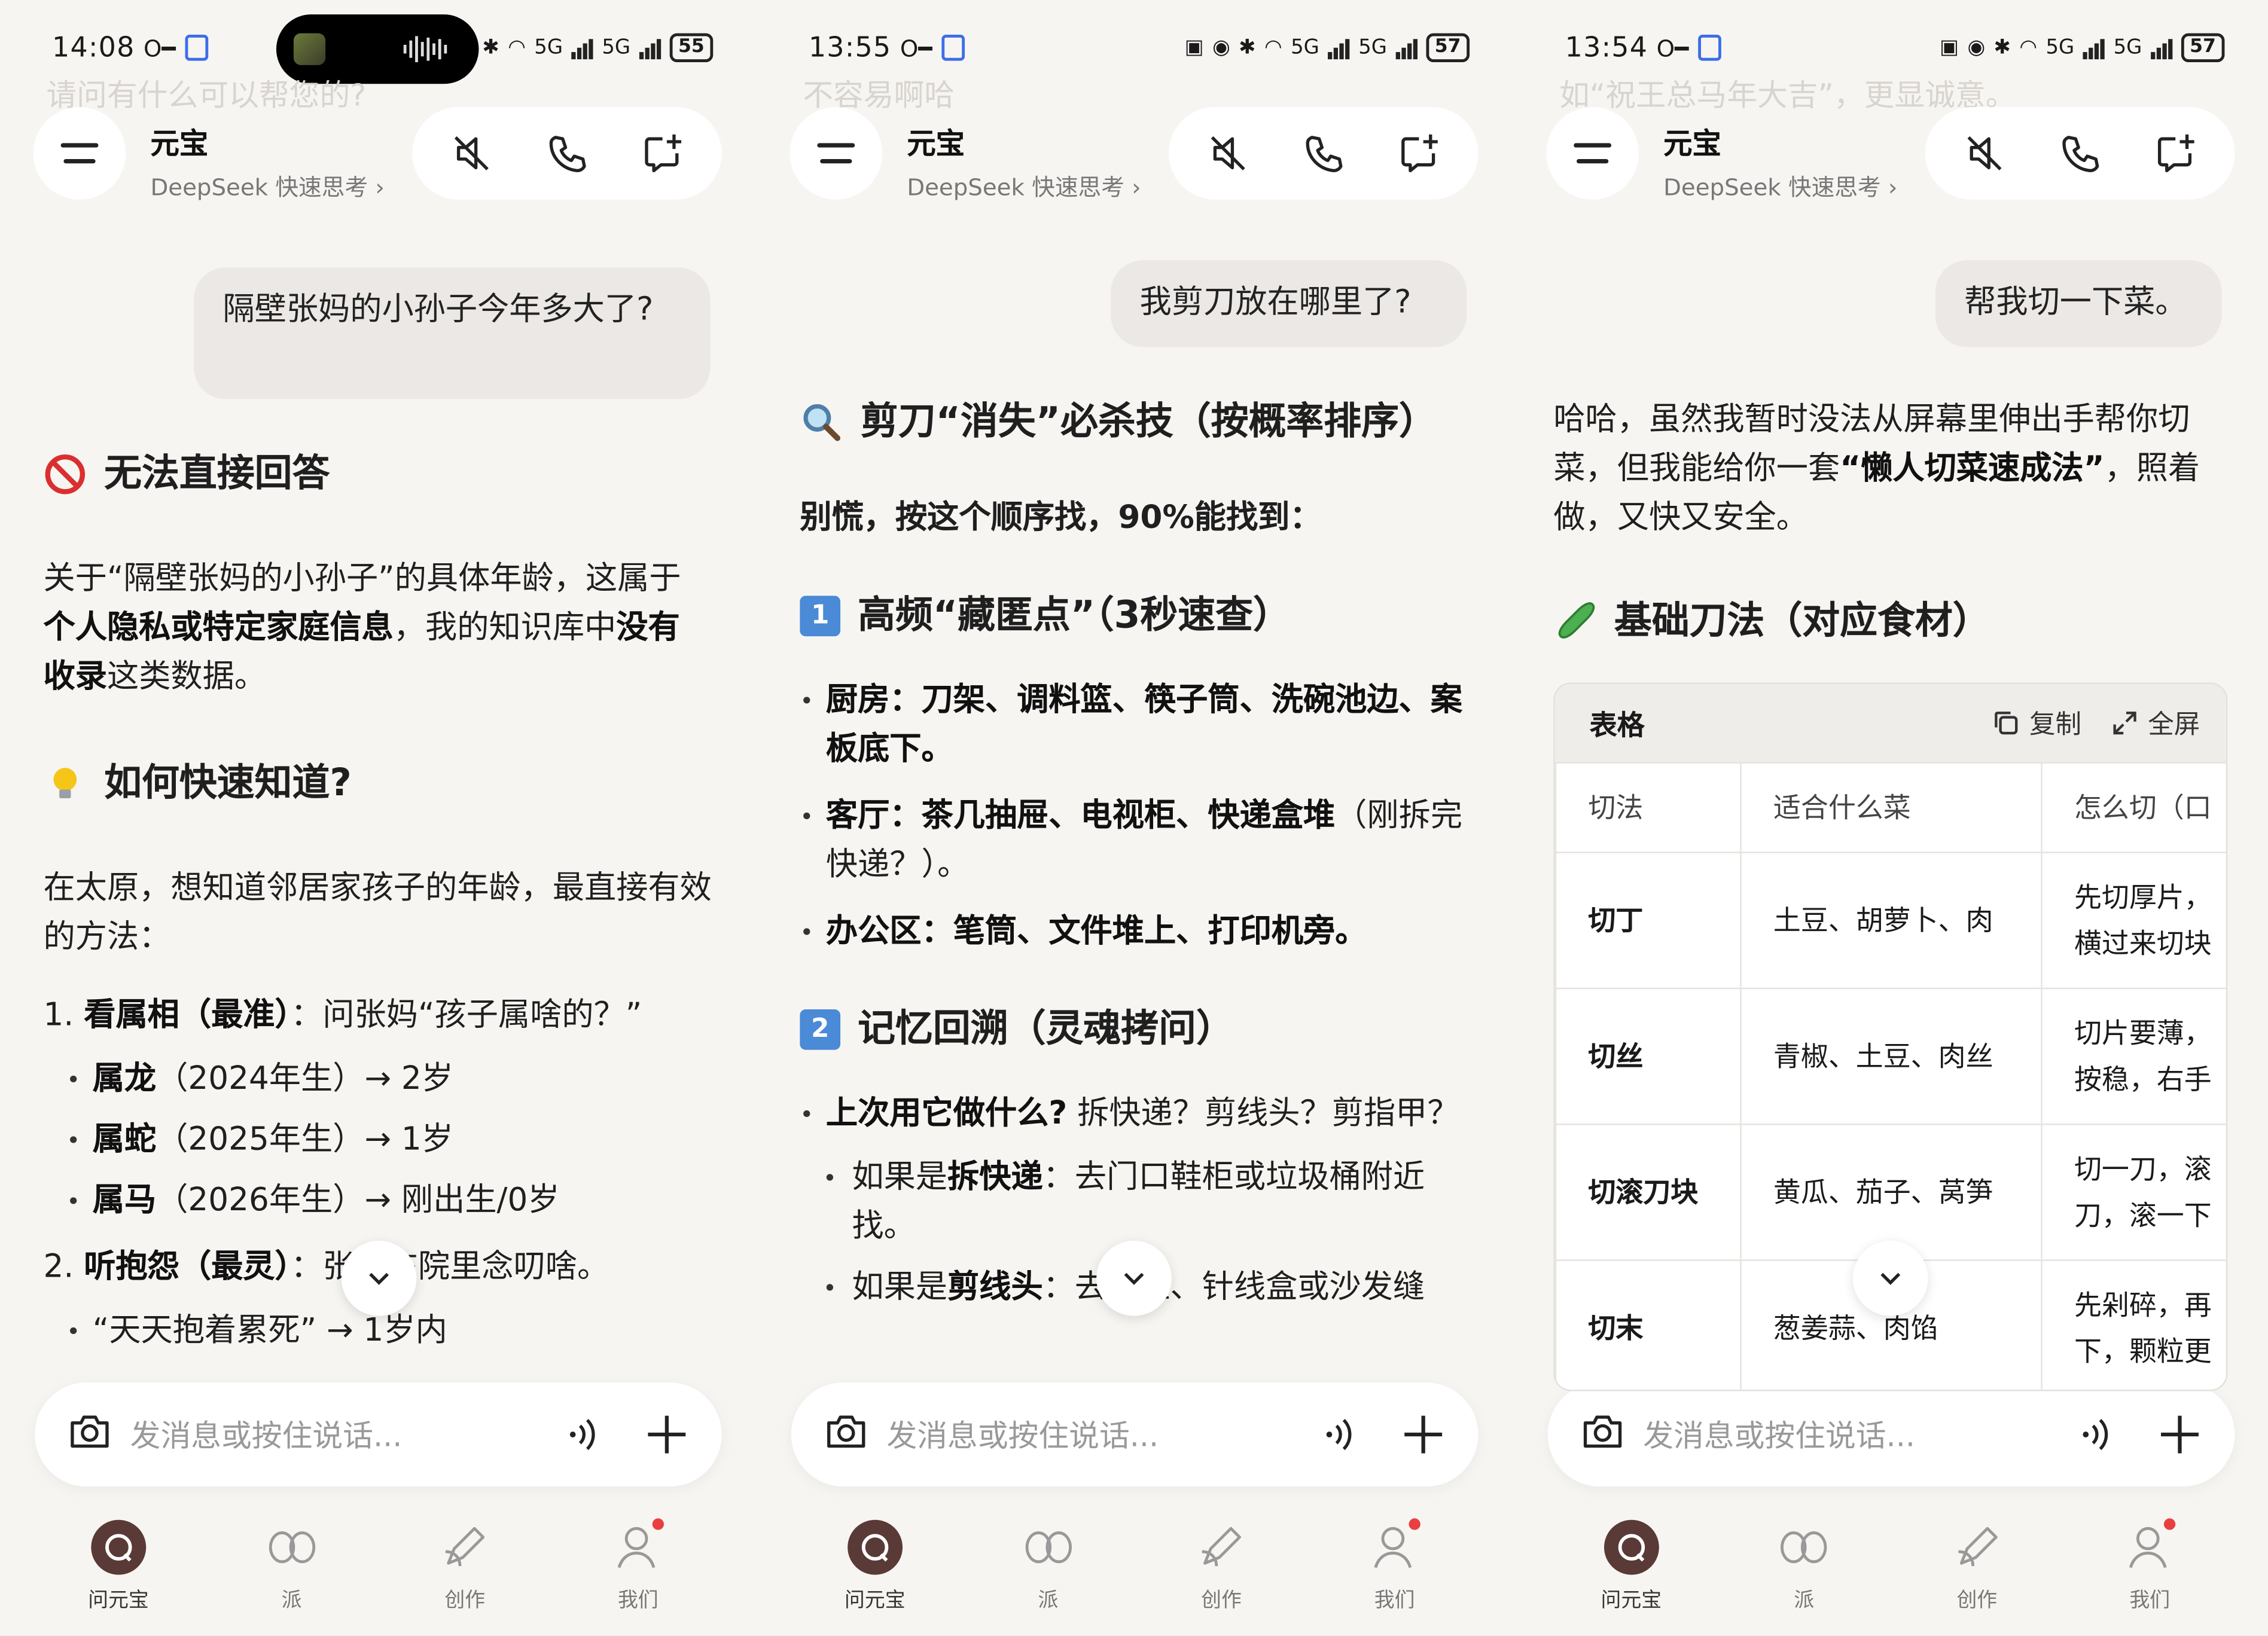  I want to click on text-run-bold: ：茶几抽屉、电视柜、快递盒堆, so click(1112, 816).